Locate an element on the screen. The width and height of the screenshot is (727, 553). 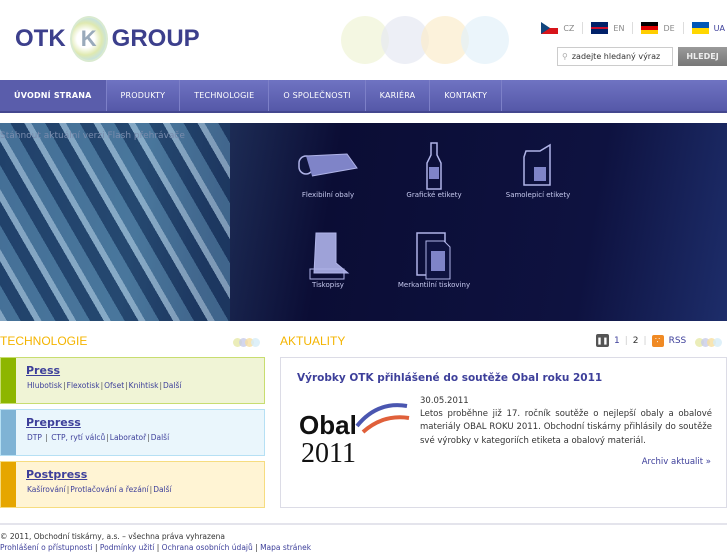
footer-link: Podmínky užití is located at coordinates (127, 547).